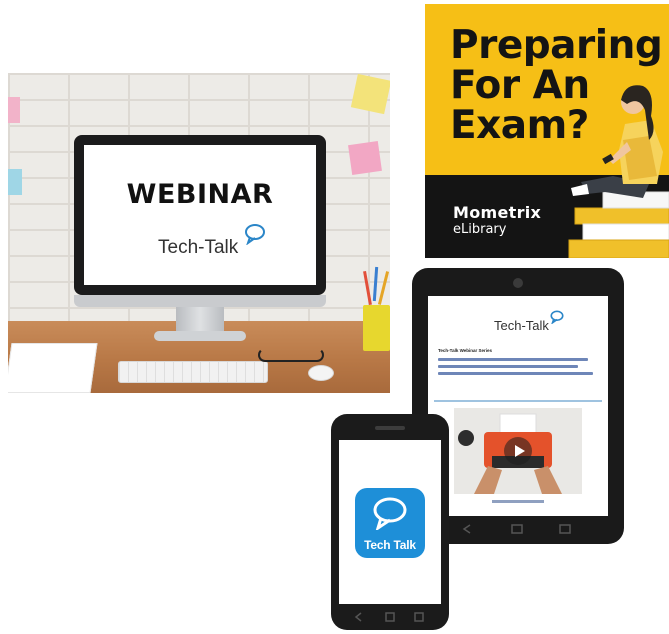 This screenshot has height=634, width=669. Describe the element at coordinates (370, 94) in the screenshot. I see `sticky-note-yellow` at that location.